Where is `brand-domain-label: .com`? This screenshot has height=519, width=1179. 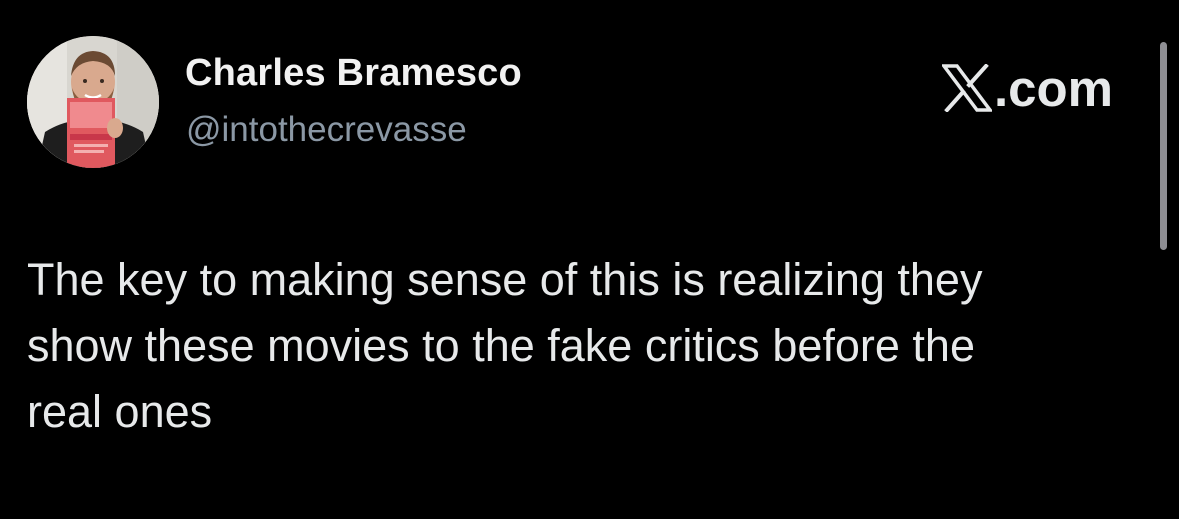
brand-domain-label: .com is located at coordinates (1054, 88).